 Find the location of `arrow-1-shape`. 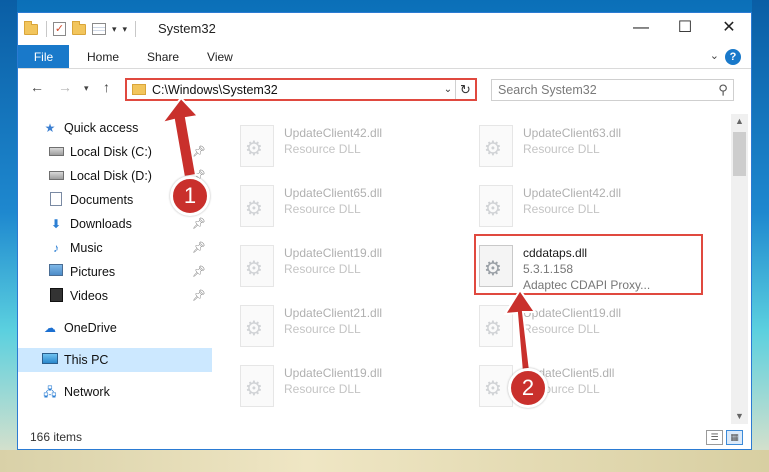

arrow-1-shape is located at coordinates (180, 137).